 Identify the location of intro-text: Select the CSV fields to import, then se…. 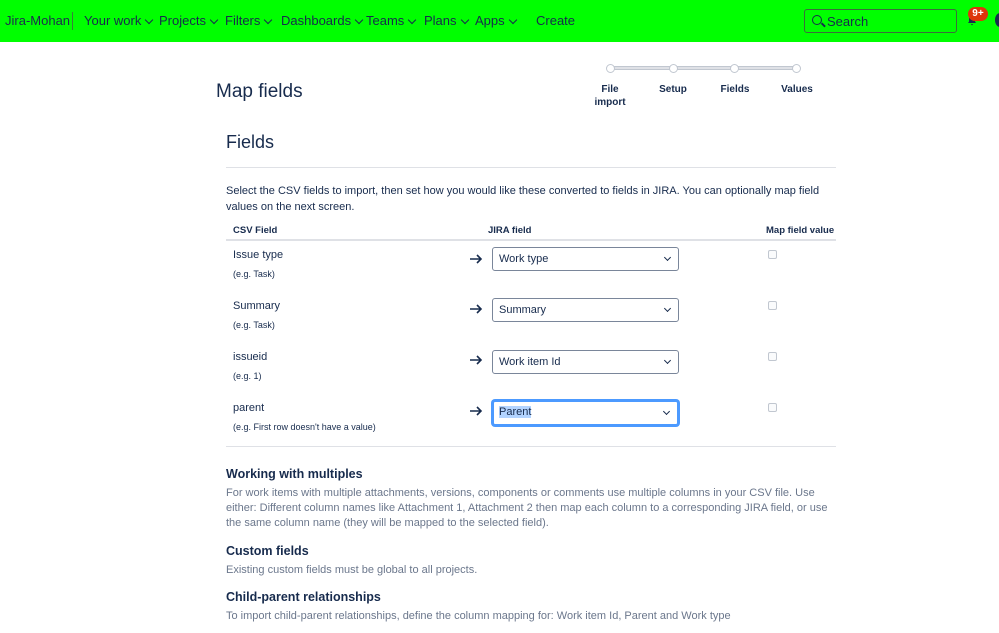
(523, 199).